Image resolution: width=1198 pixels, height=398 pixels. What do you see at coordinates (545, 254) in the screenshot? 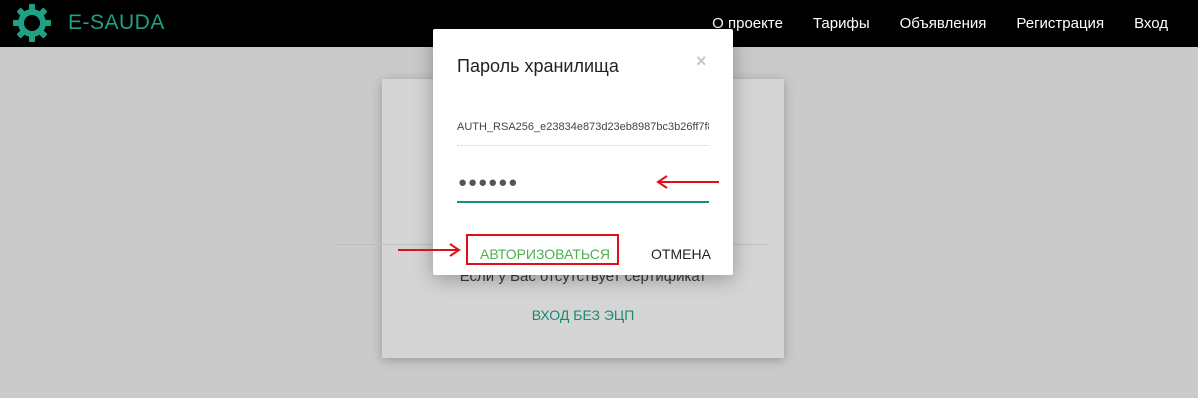
I see `authorize-button: АВТОРИЗОВАТЬСЯ` at bounding box center [545, 254].